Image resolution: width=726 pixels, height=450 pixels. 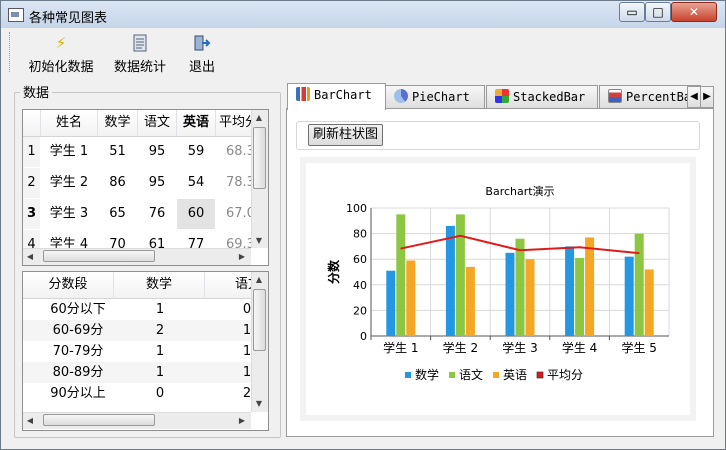 What do you see at coordinates (78, 309) in the screenshot?
I see `table-cell: 60分以下` at bounding box center [78, 309].